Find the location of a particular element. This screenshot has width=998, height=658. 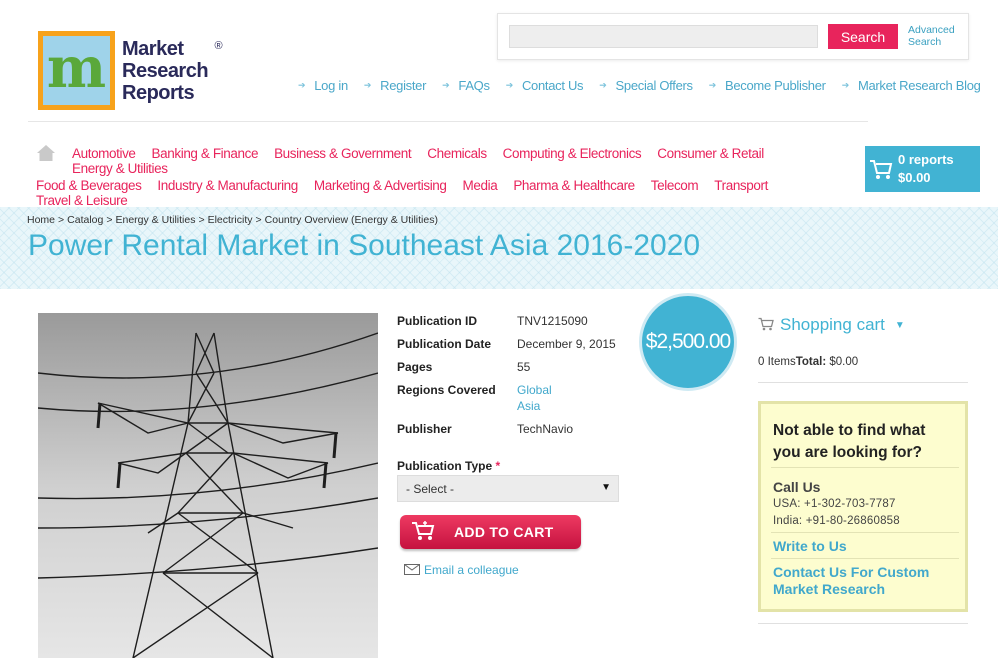

publisher-value: TechNavio is located at coordinates (545, 429).